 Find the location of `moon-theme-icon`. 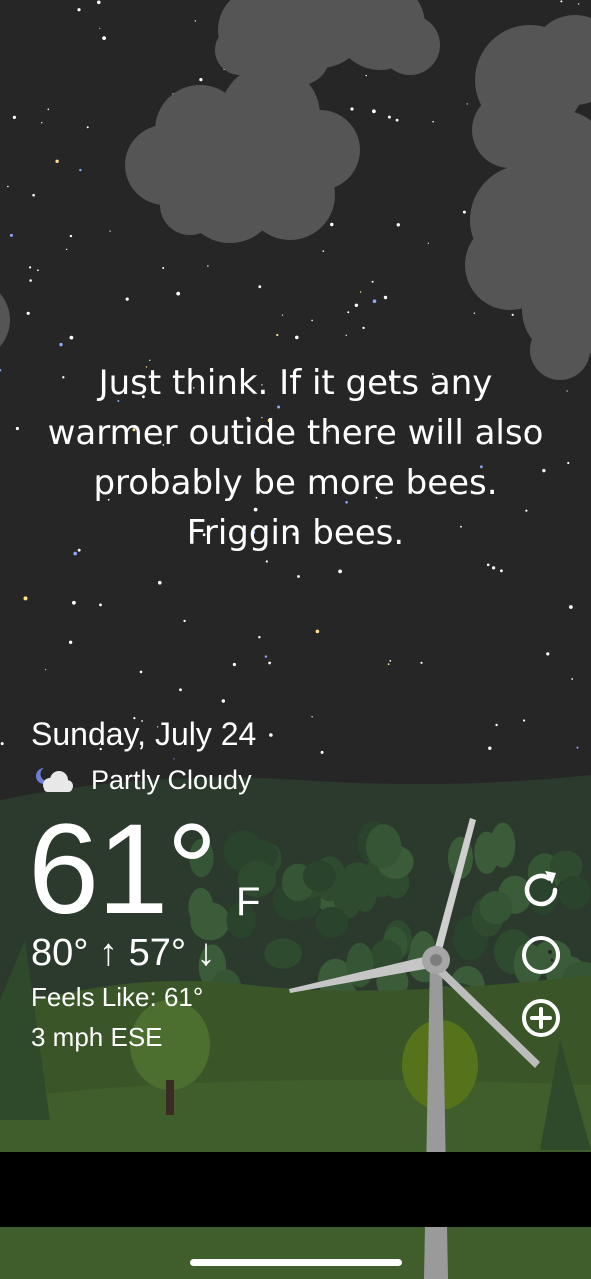

moon-theme-icon is located at coordinates (541, 955).